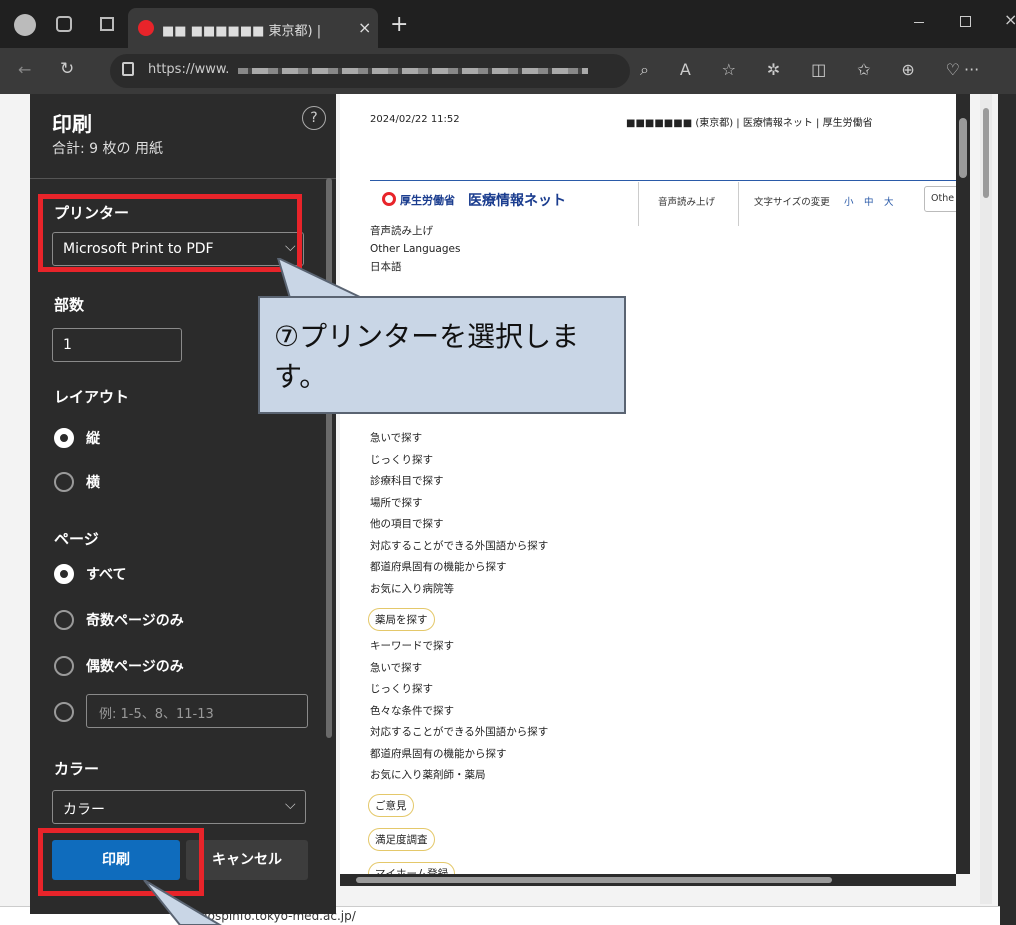 Image resolution: width=1016 pixels, height=925 pixels. Describe the element at coordinates (72, 124) in the screenshot. I see `print-title: 印刷` at that location.